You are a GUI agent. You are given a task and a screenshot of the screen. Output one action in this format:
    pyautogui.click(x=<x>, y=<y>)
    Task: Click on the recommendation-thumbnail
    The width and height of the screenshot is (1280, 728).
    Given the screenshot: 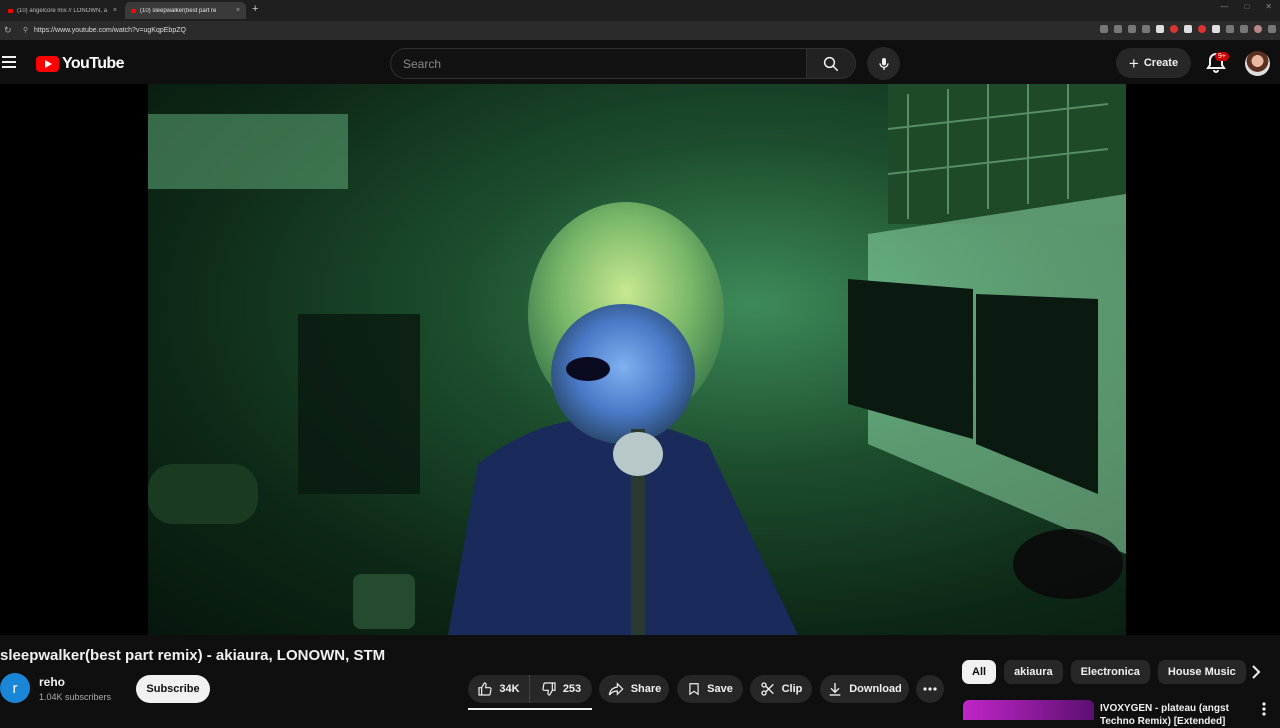 What is the action you would take?
    pyautogui.click(x=1028, y=710)
    